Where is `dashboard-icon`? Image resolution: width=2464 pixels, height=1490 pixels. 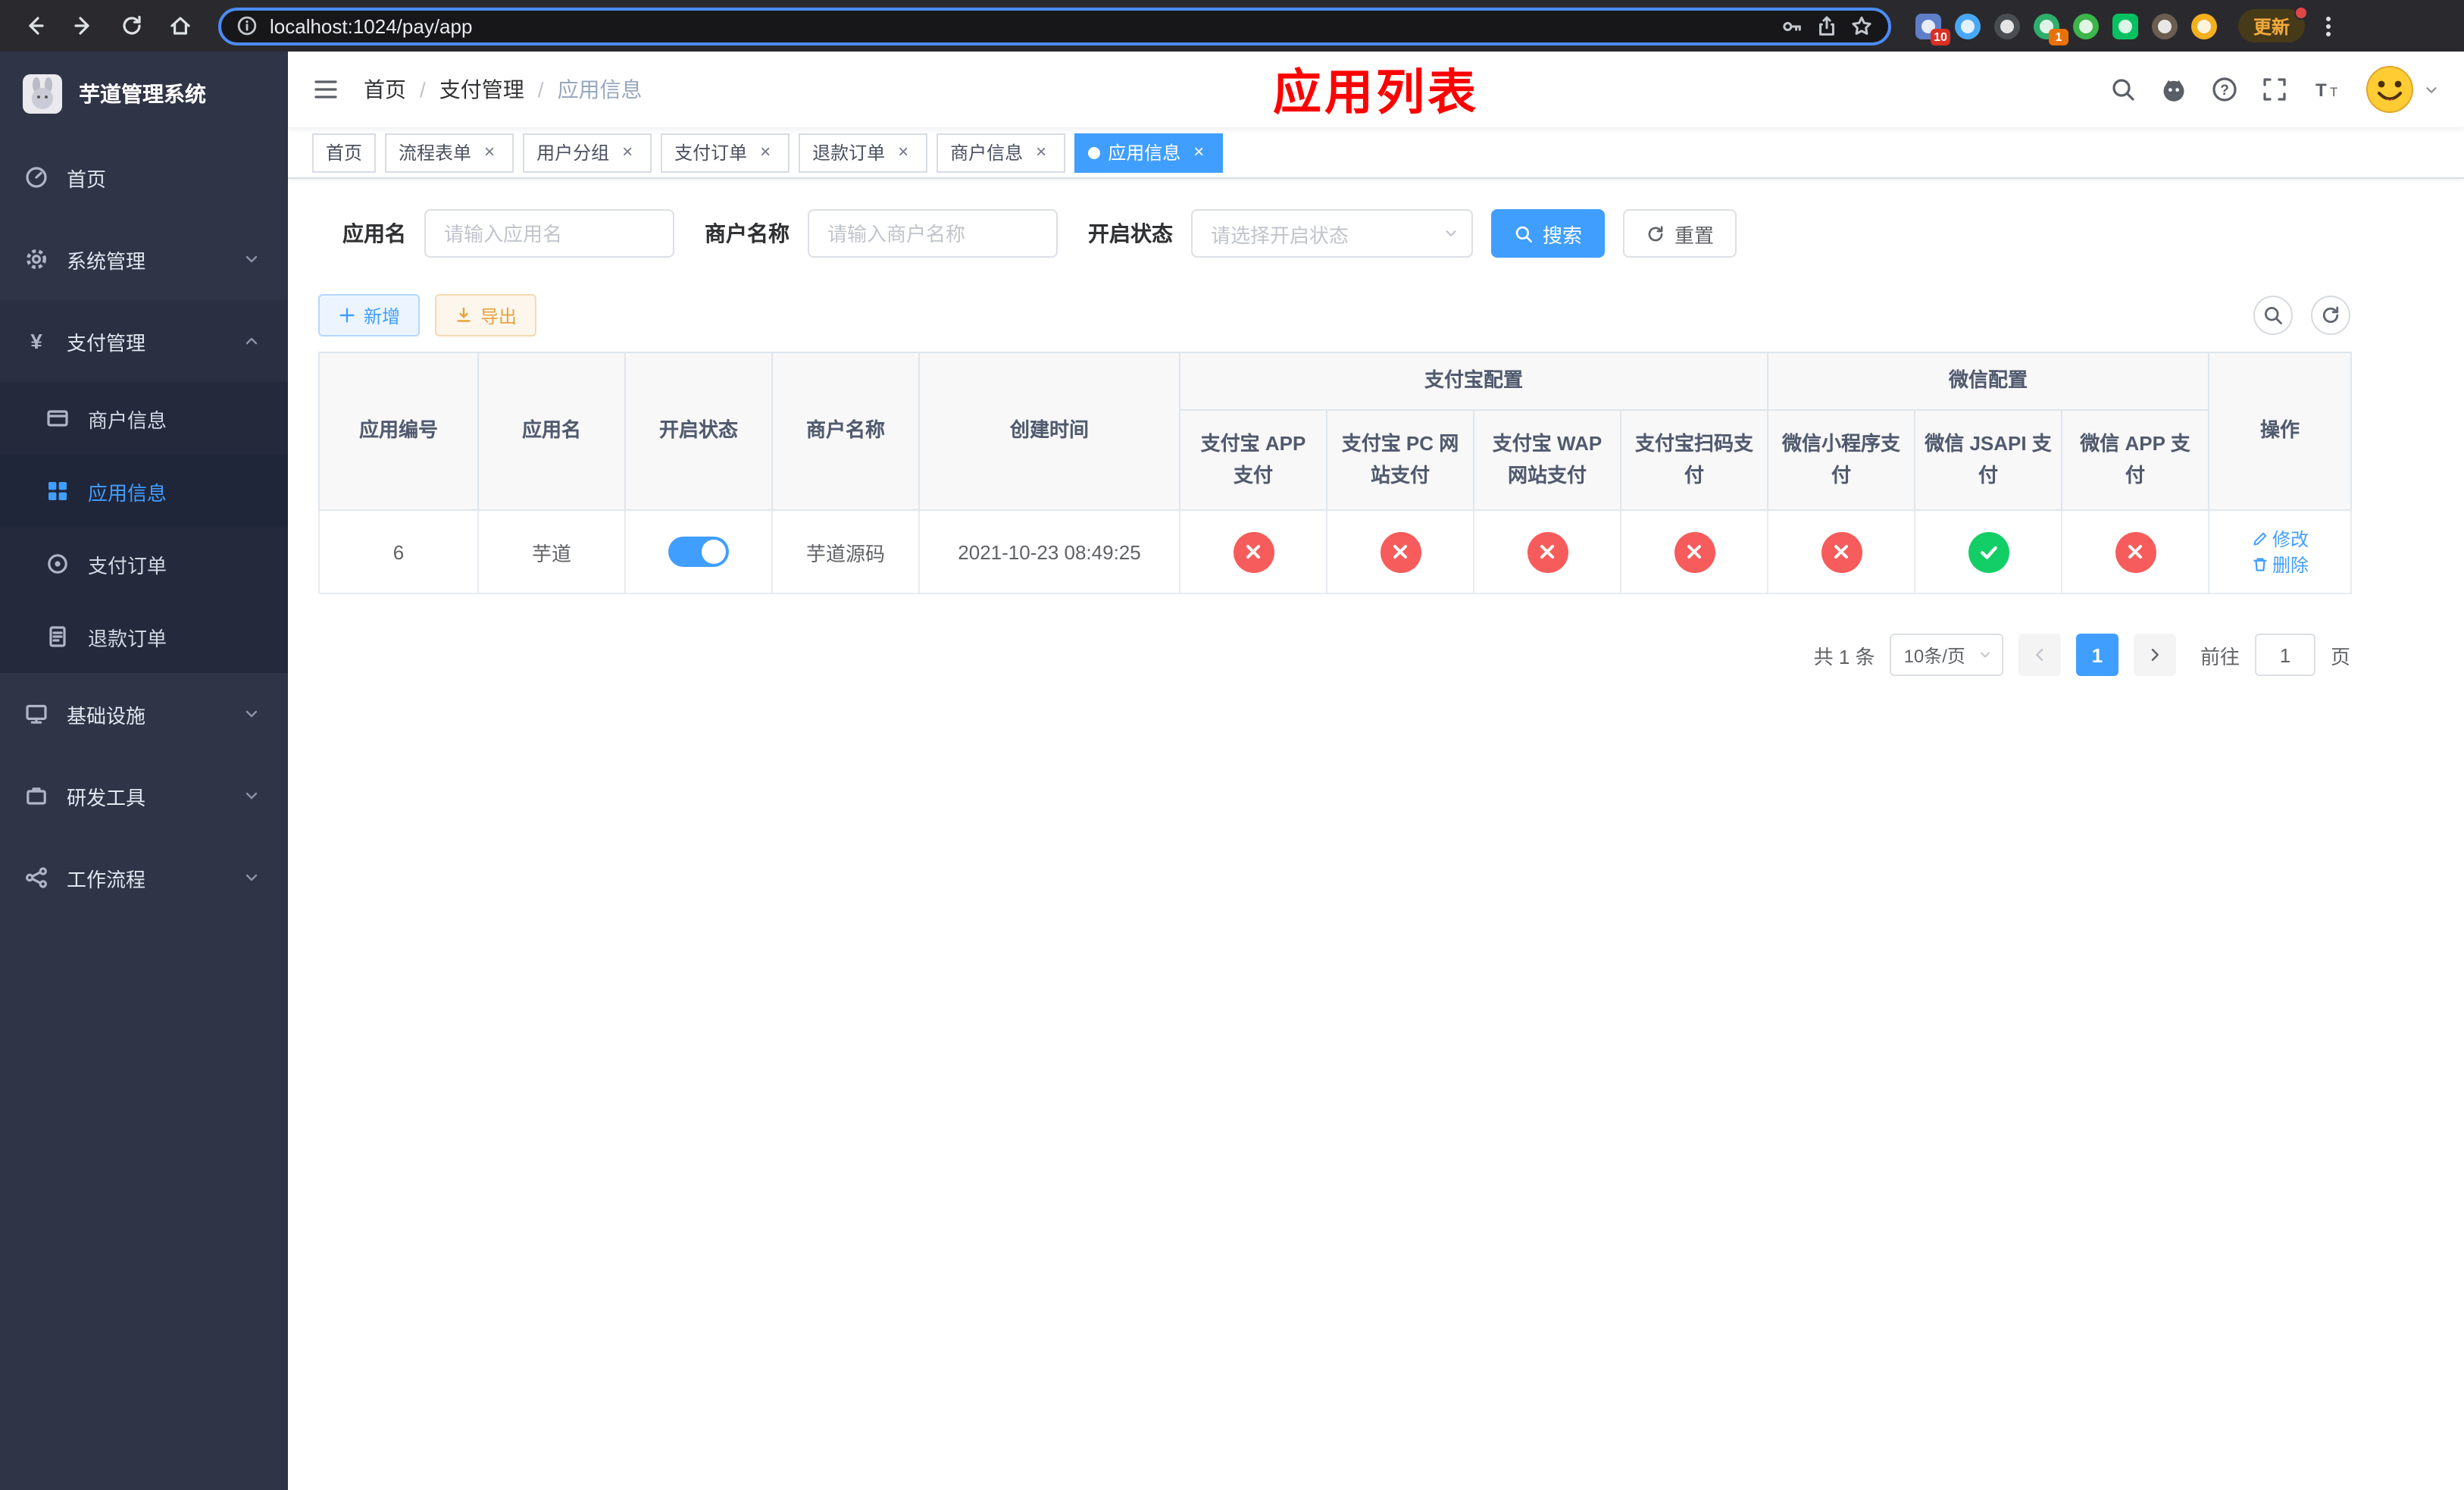 dashboard-icon is located at coordinates (36, 177).